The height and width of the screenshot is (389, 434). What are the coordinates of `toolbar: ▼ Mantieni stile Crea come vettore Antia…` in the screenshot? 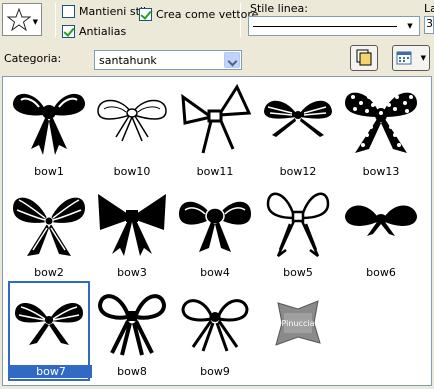 It's located at (217, 20).